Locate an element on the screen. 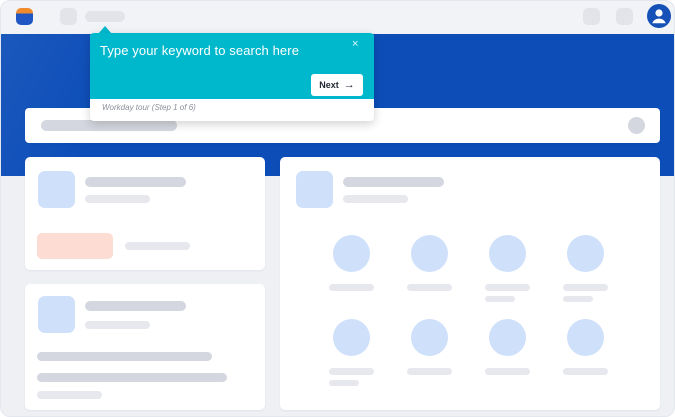  status-badge-placeholder is located at coordinates (75, 246).